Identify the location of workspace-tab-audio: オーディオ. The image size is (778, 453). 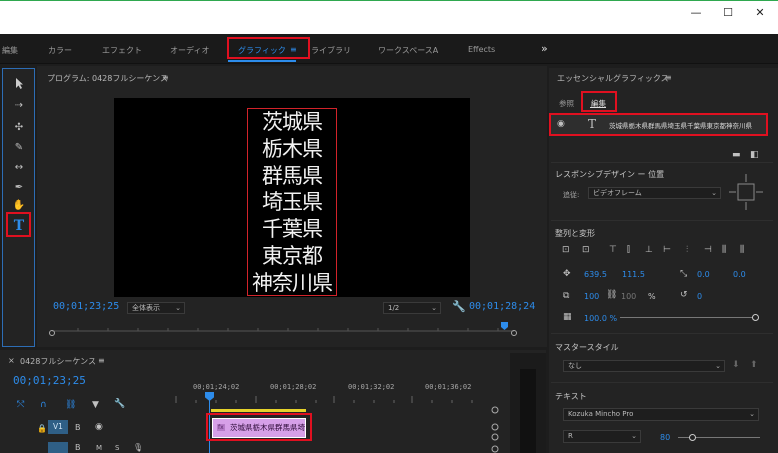
(189, 50).